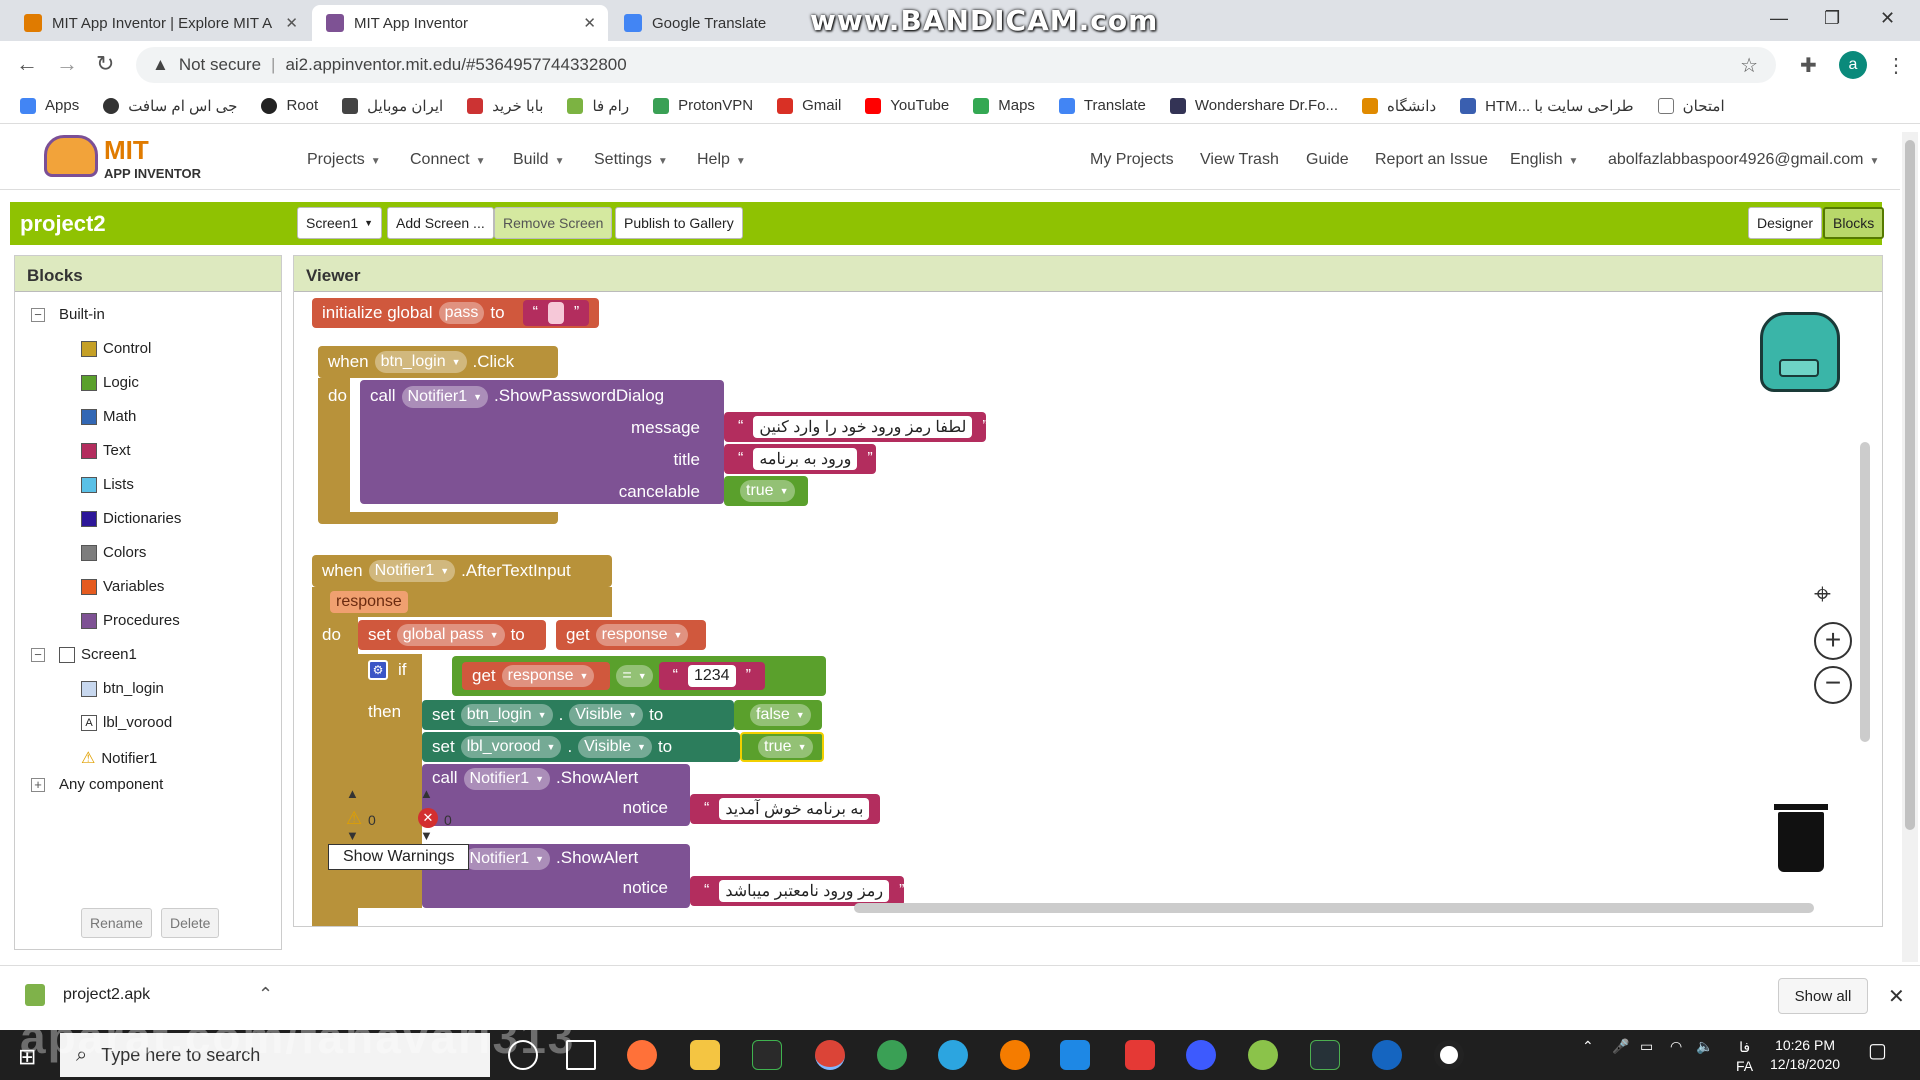 The image size is (1920, 1080). Describe the element at coordinates (116, 923) in the screenshot. I see `rename-button: Rename` at that location.